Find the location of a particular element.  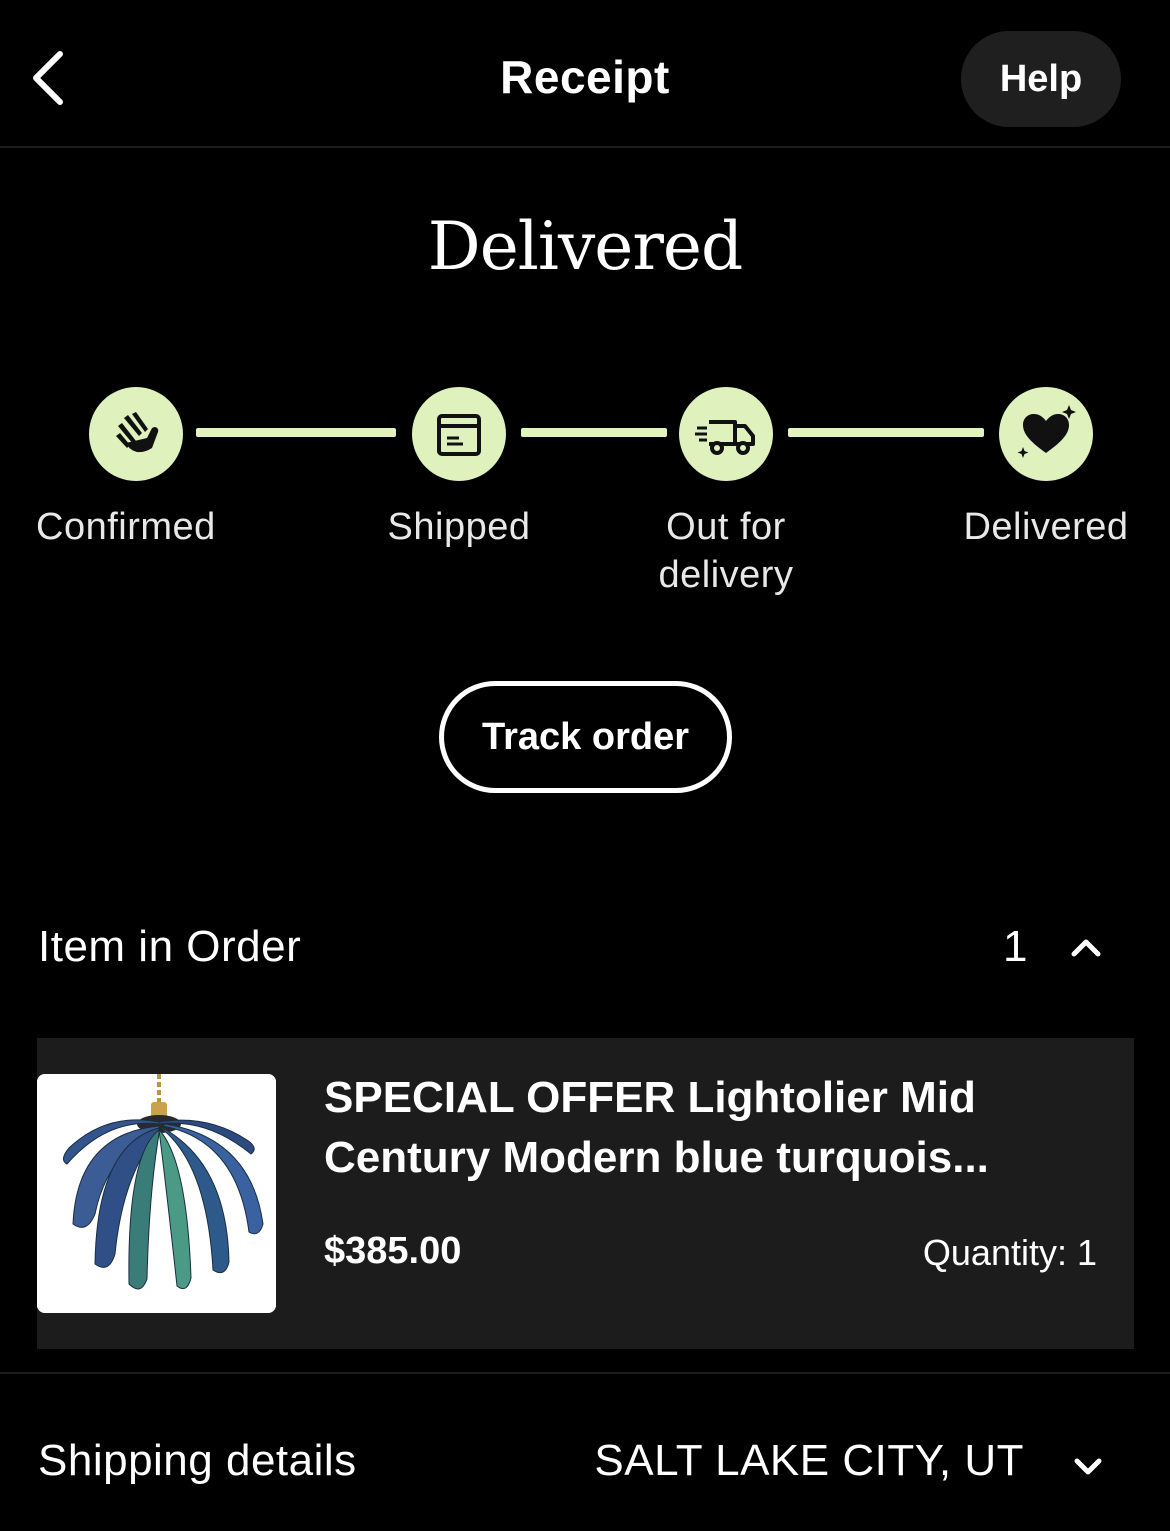

track-order-button: Track order is located at coordinates (585, 737).